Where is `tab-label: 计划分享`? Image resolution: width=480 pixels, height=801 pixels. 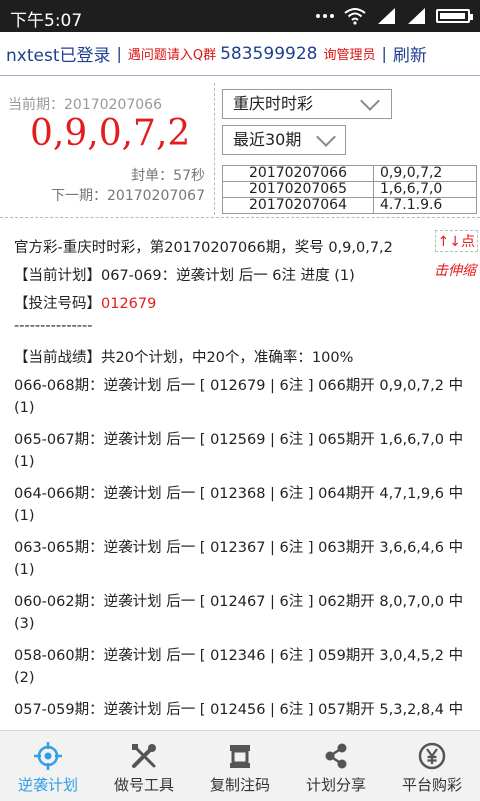
tab-label: 计划分享 is located at coordinates (335, 785).